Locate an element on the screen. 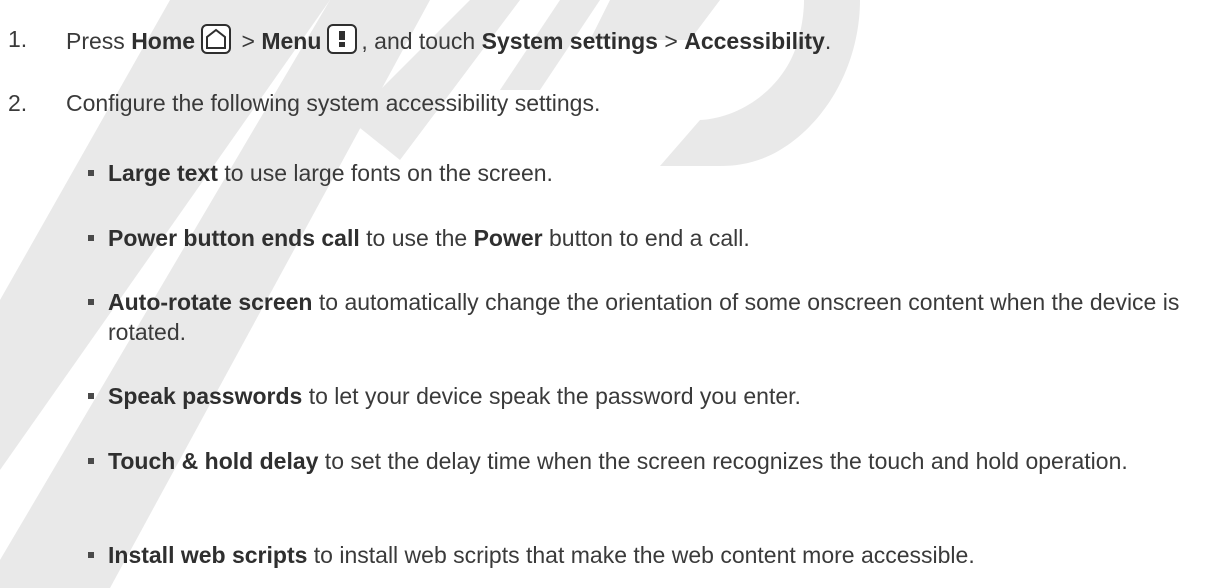 The width and height of the screenshot is (1227, 588). home-button-icon is located at coordinates (216, 39).